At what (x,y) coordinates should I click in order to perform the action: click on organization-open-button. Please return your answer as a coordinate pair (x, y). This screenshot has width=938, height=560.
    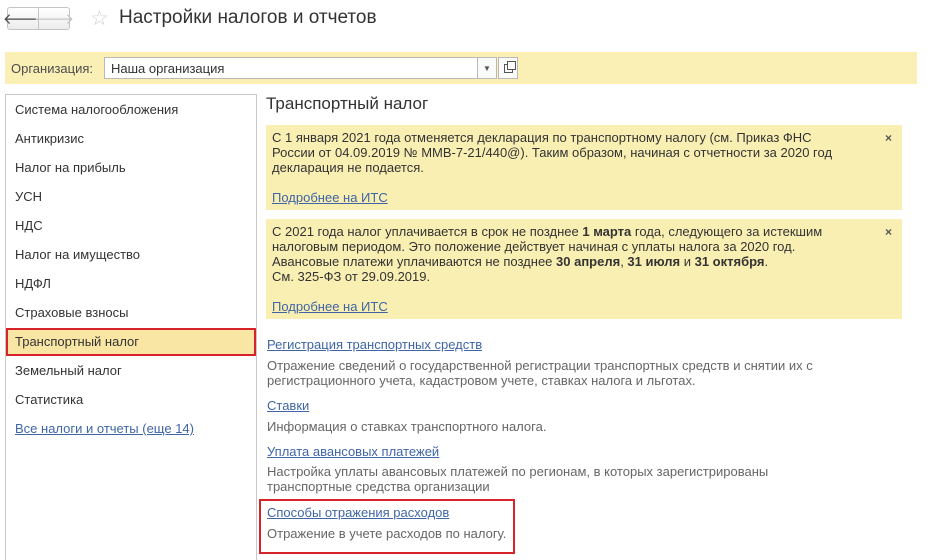
    Looking at the image, I should click on (508, 68).